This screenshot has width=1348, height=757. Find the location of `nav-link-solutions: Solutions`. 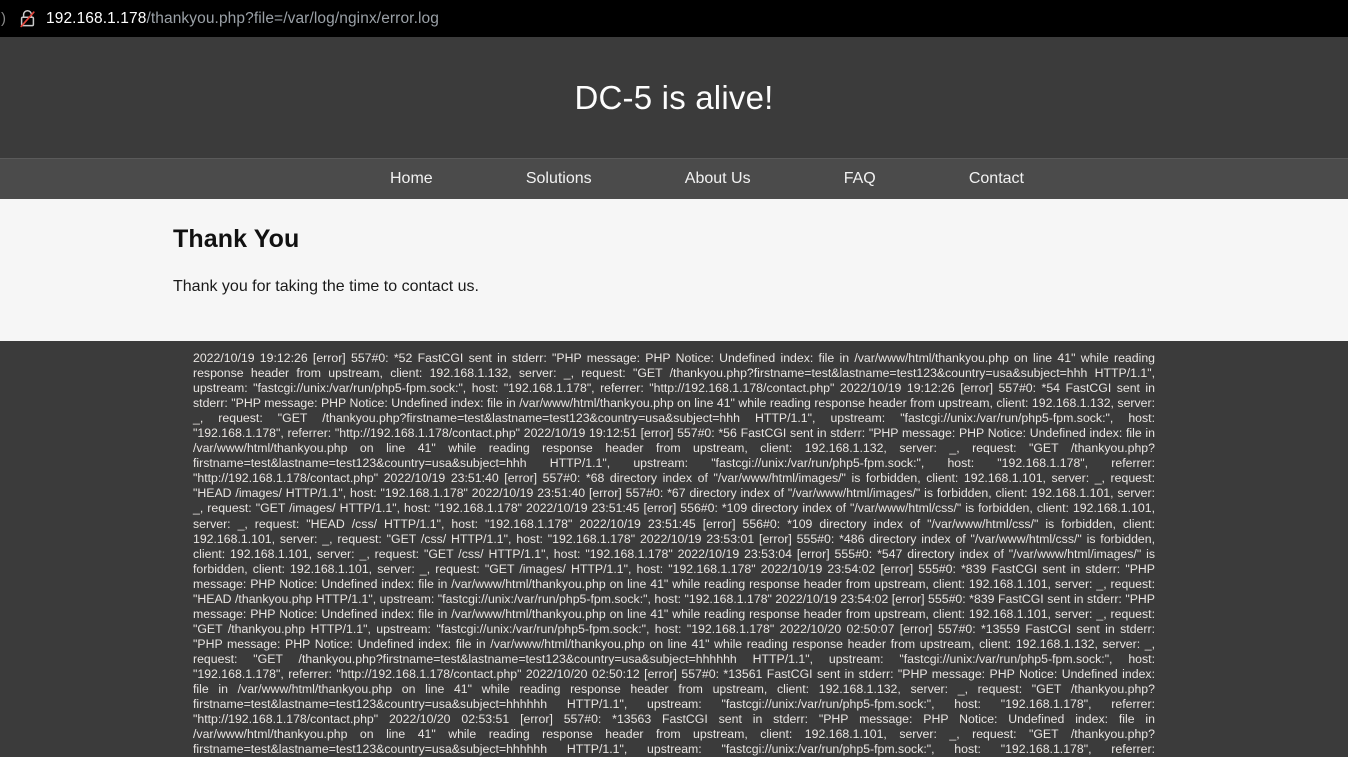

nav-link-solutions: Solutions is located at coordinates (559, 178).